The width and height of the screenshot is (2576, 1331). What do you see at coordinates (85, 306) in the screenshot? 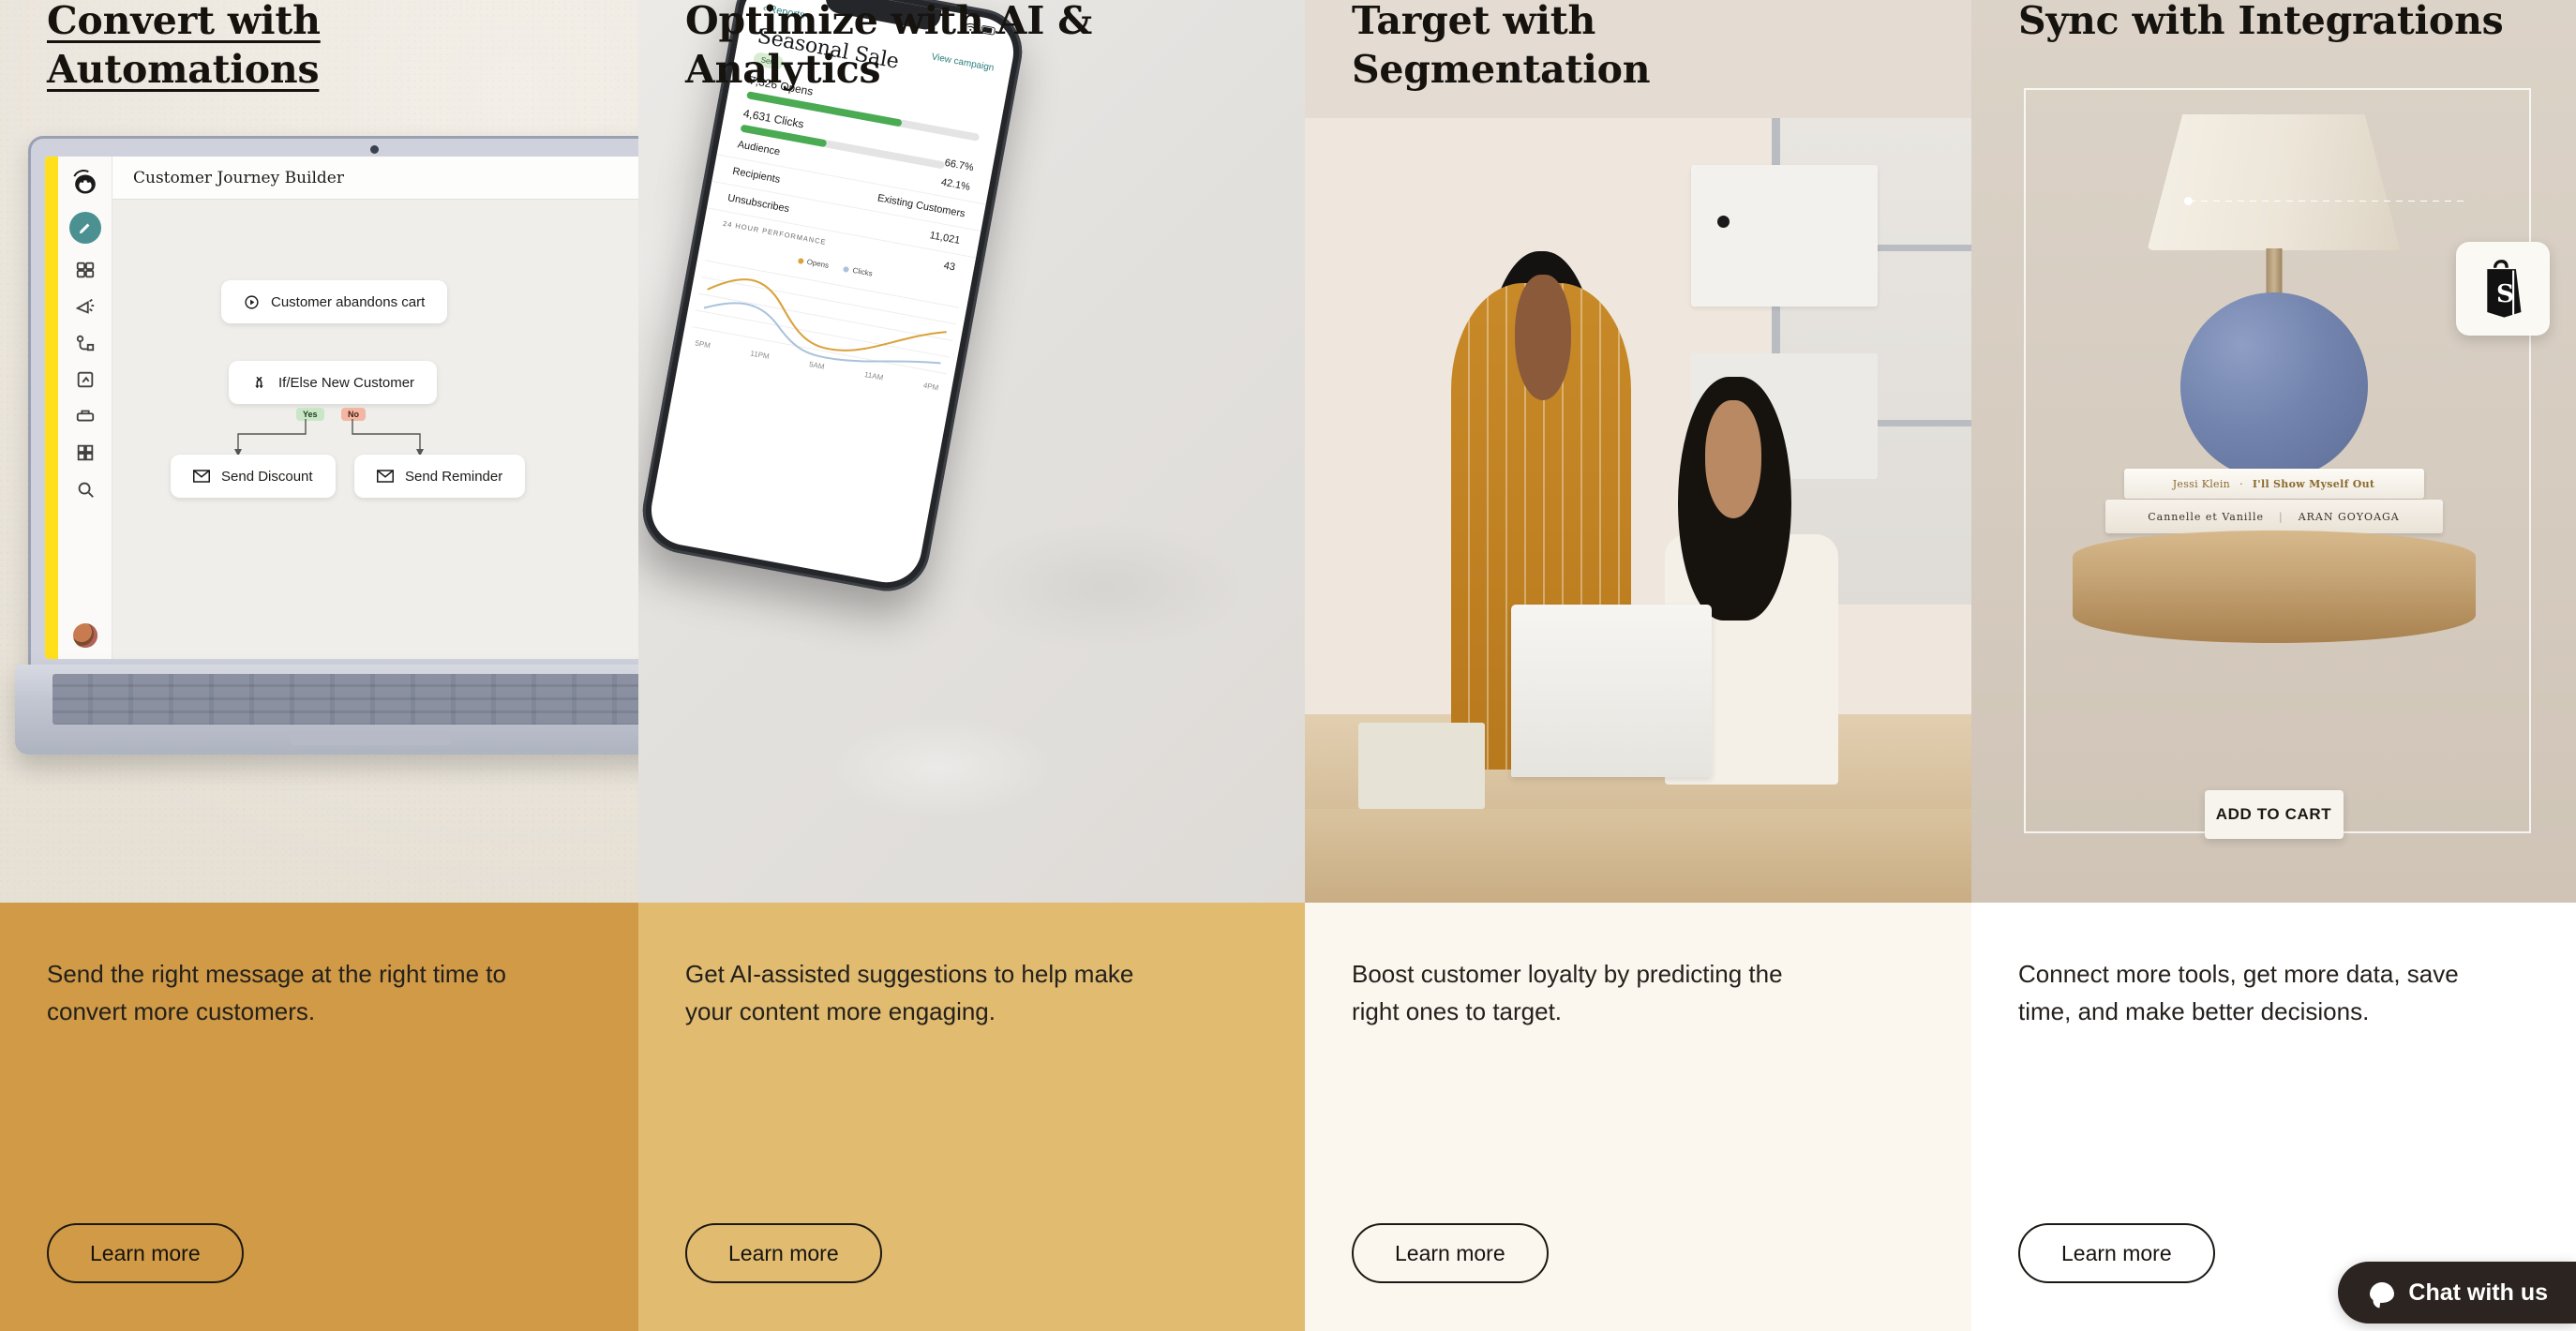
I see `campaign-icon` at bounding box center [85, 306].